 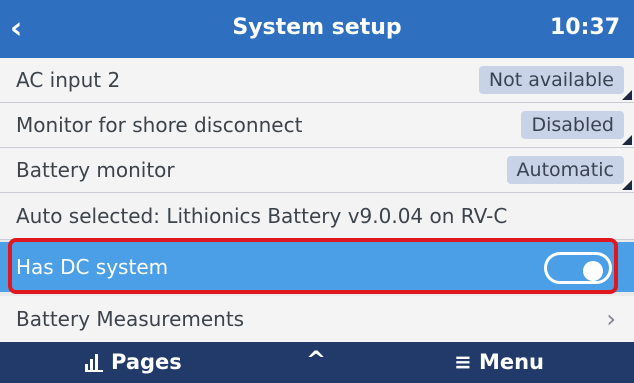 I want to click on page-title: System setup, so click(x=317, y=27).